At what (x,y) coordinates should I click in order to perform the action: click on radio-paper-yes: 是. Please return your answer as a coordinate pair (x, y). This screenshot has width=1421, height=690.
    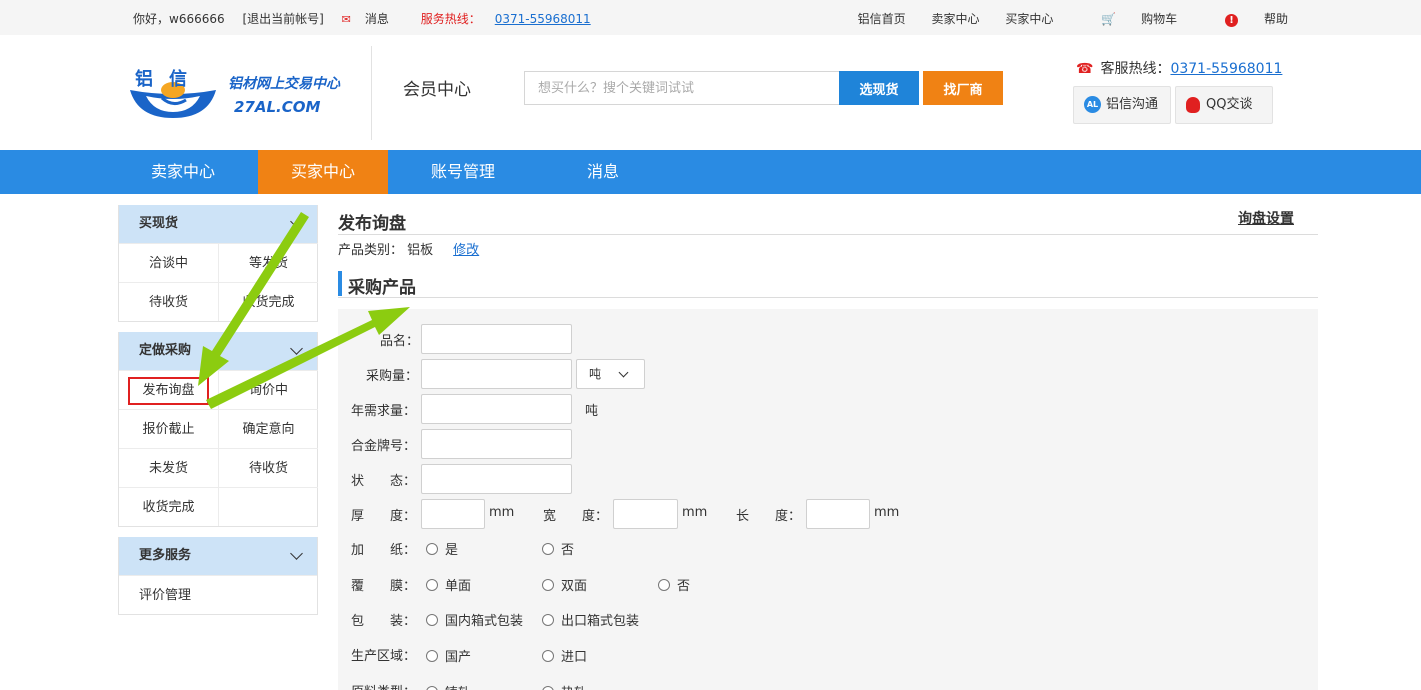
    Looking at the image, I should click on (442, 548).